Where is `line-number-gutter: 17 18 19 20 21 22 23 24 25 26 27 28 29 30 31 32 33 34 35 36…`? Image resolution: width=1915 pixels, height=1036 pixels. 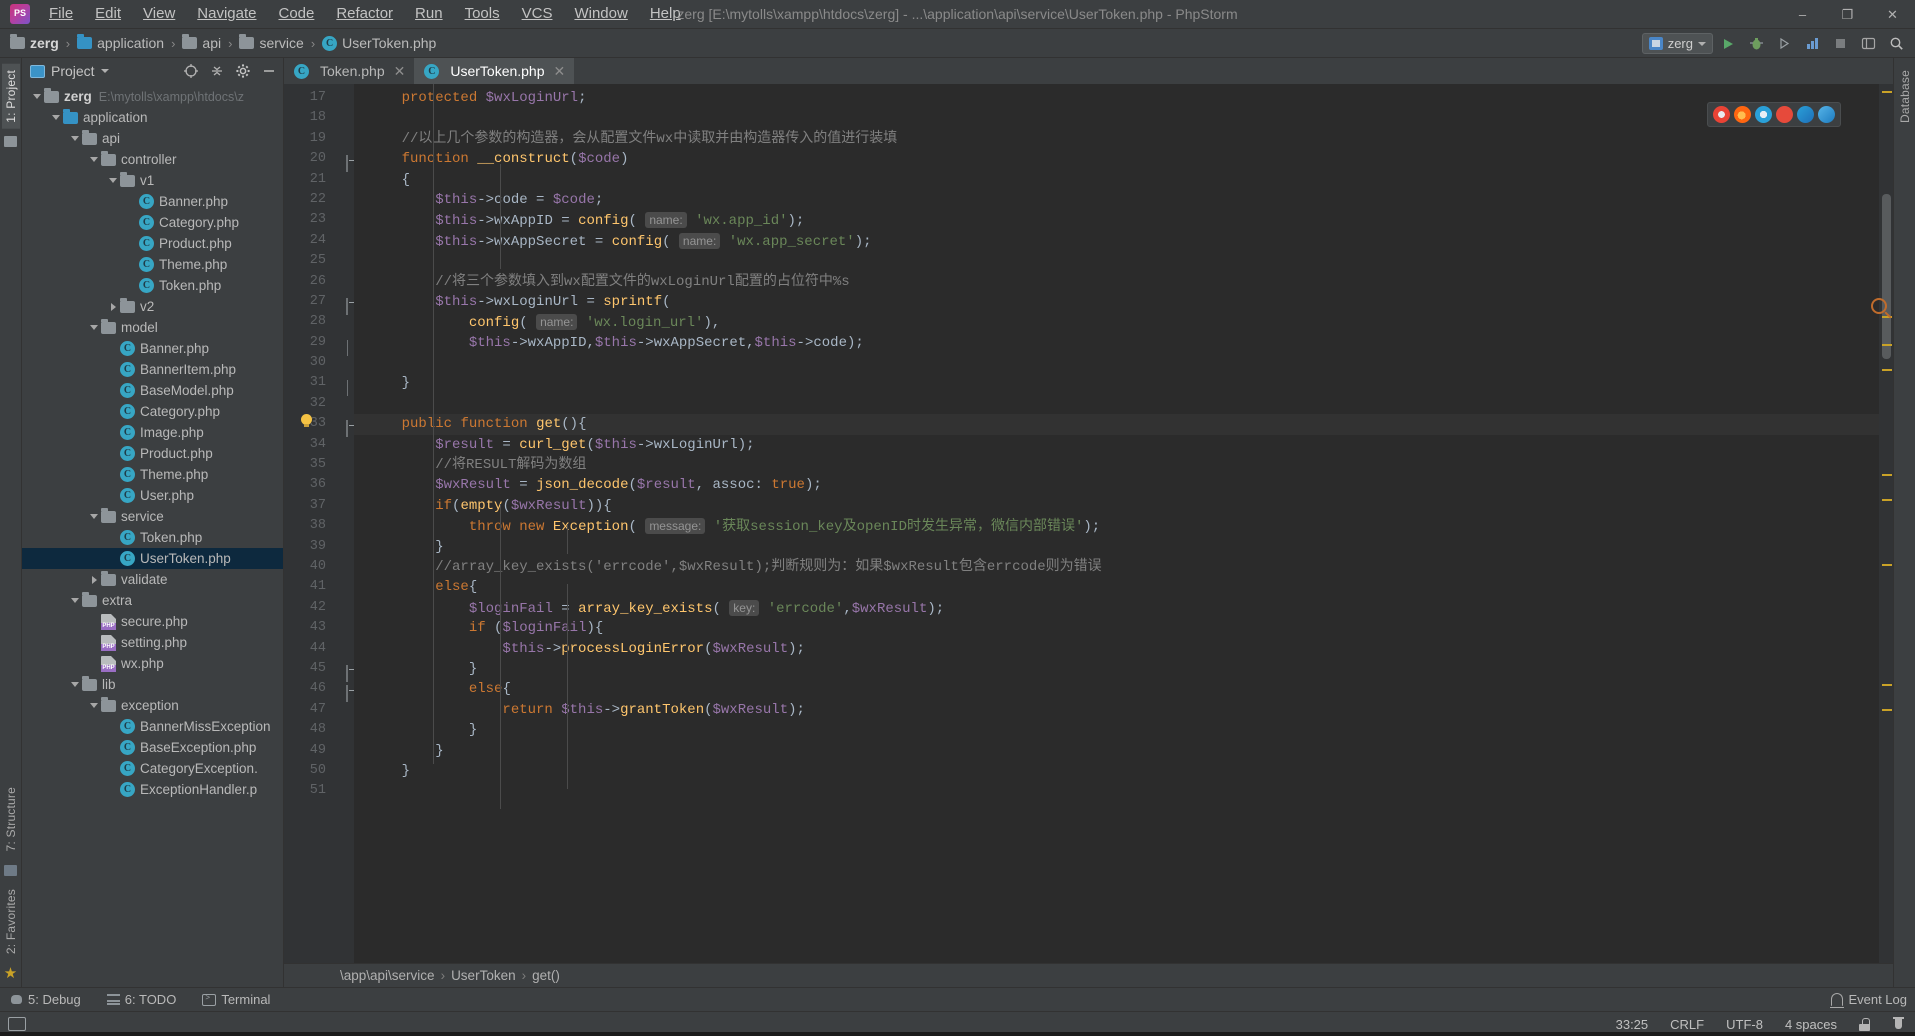
line-number-gutter: 17 18 19 20 21 22 23 24 25 26 27 28 29 30 31 32 33 34 35 36… is located at coordinates (319, 523).